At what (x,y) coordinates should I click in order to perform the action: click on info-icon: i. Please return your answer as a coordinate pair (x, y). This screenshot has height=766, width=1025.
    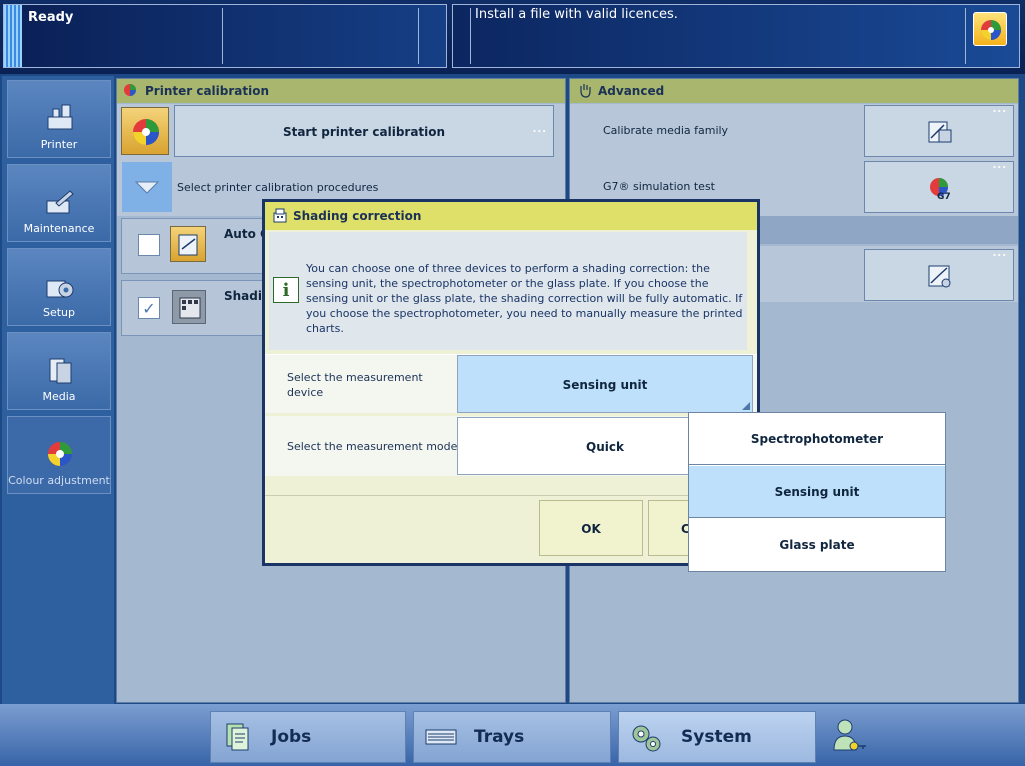
    Looking at the image, I should click on (286, 290).